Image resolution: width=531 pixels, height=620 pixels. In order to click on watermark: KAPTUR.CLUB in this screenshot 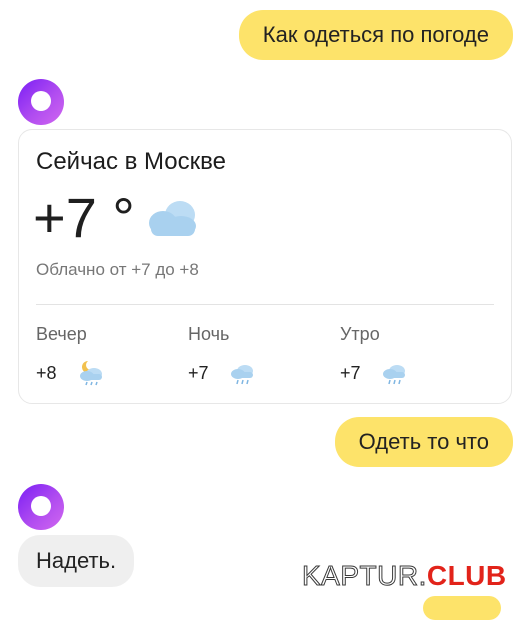, I will do `click(404, 576)`.